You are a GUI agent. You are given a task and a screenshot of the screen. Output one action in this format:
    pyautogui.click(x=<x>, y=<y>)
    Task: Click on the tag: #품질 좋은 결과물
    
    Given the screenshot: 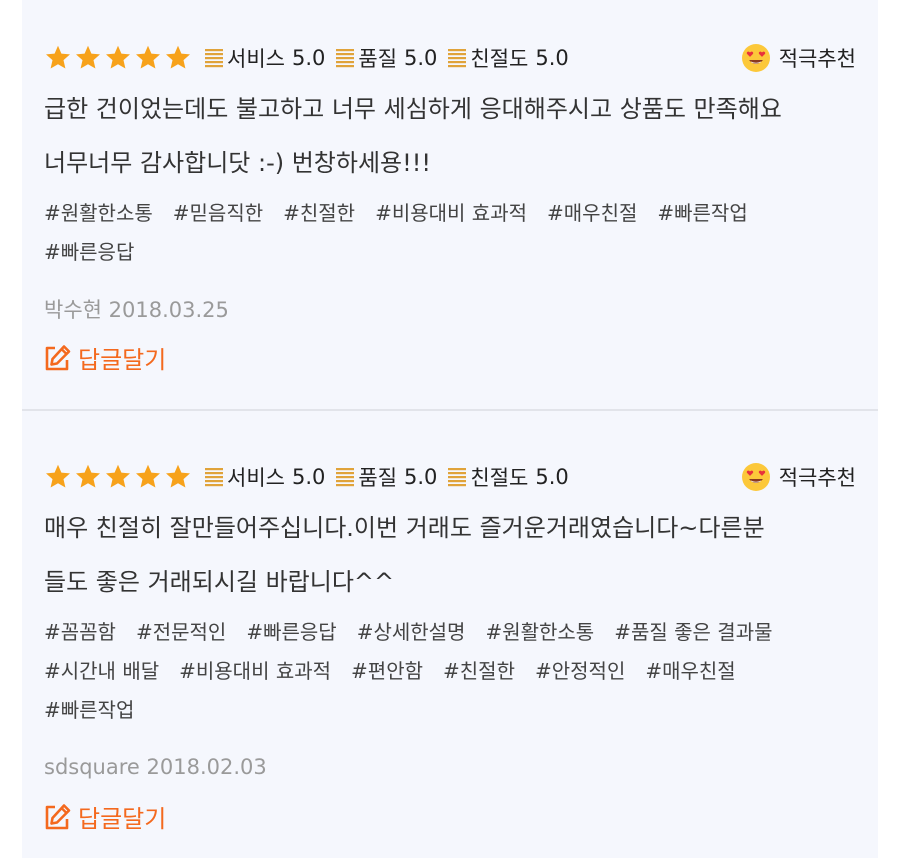 What is the action you would take?
    pyautogui.click(x=693, y=632)
    